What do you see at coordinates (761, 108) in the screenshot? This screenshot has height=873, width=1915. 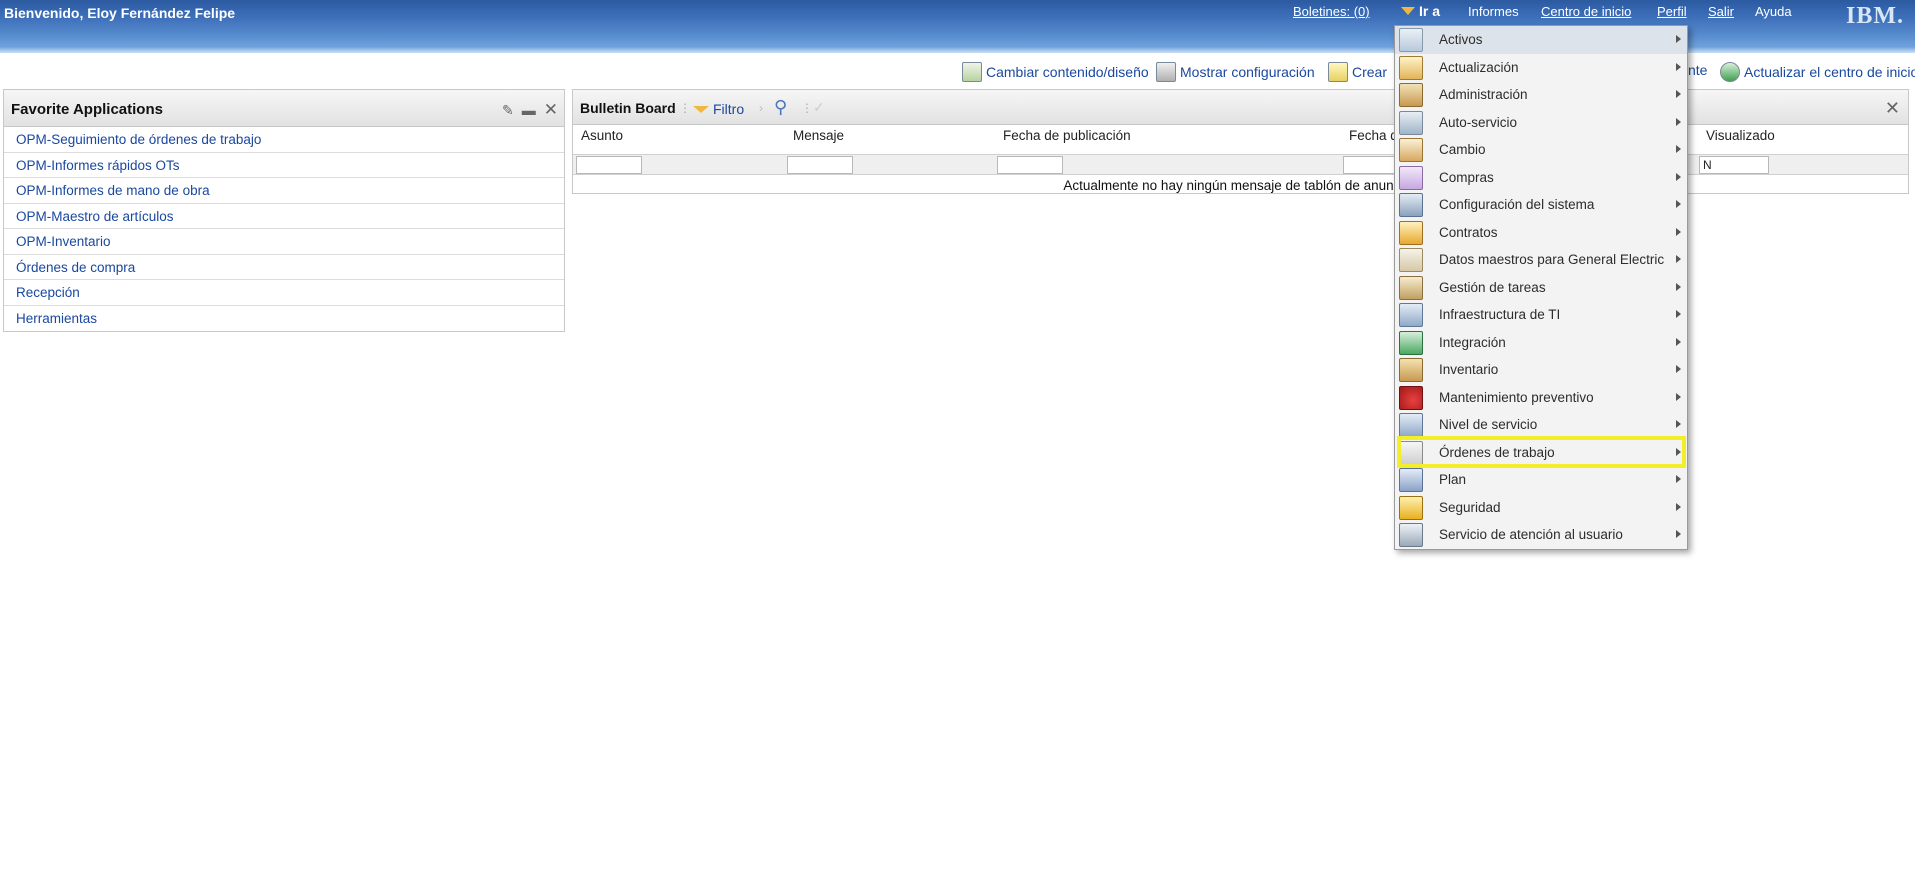 I see `chevron-right-icon: ›` at bounding box center [761, 108].